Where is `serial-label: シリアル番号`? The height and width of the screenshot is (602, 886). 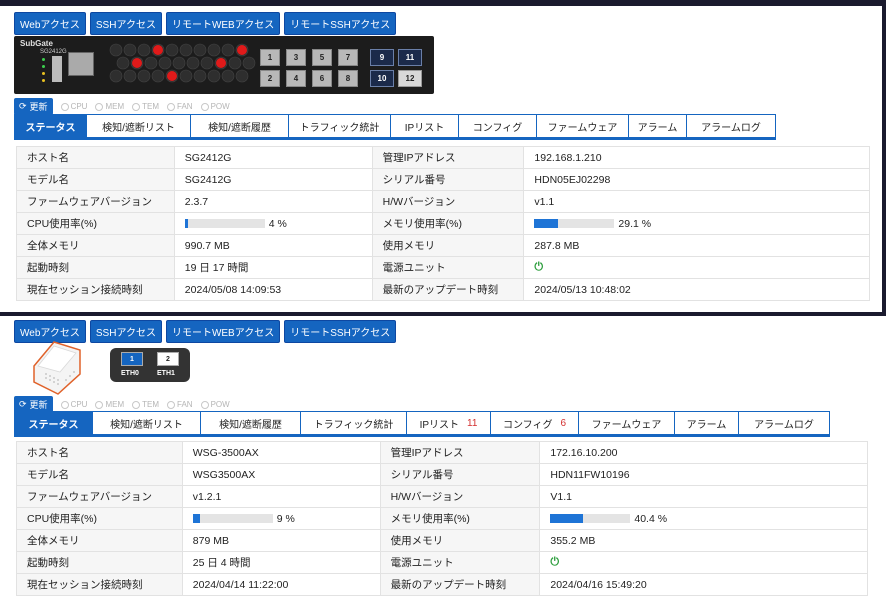 serial-label: シリアル番号 is located at coordinates (448, 179).